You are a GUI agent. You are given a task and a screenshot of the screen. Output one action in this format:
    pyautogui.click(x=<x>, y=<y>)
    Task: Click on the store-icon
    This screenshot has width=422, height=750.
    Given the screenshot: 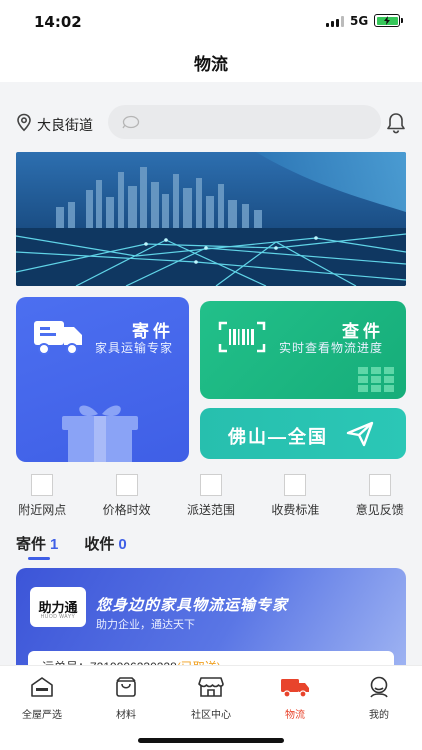 What is the action you would take?
    pyautogui.click(x=211, y=689)
    